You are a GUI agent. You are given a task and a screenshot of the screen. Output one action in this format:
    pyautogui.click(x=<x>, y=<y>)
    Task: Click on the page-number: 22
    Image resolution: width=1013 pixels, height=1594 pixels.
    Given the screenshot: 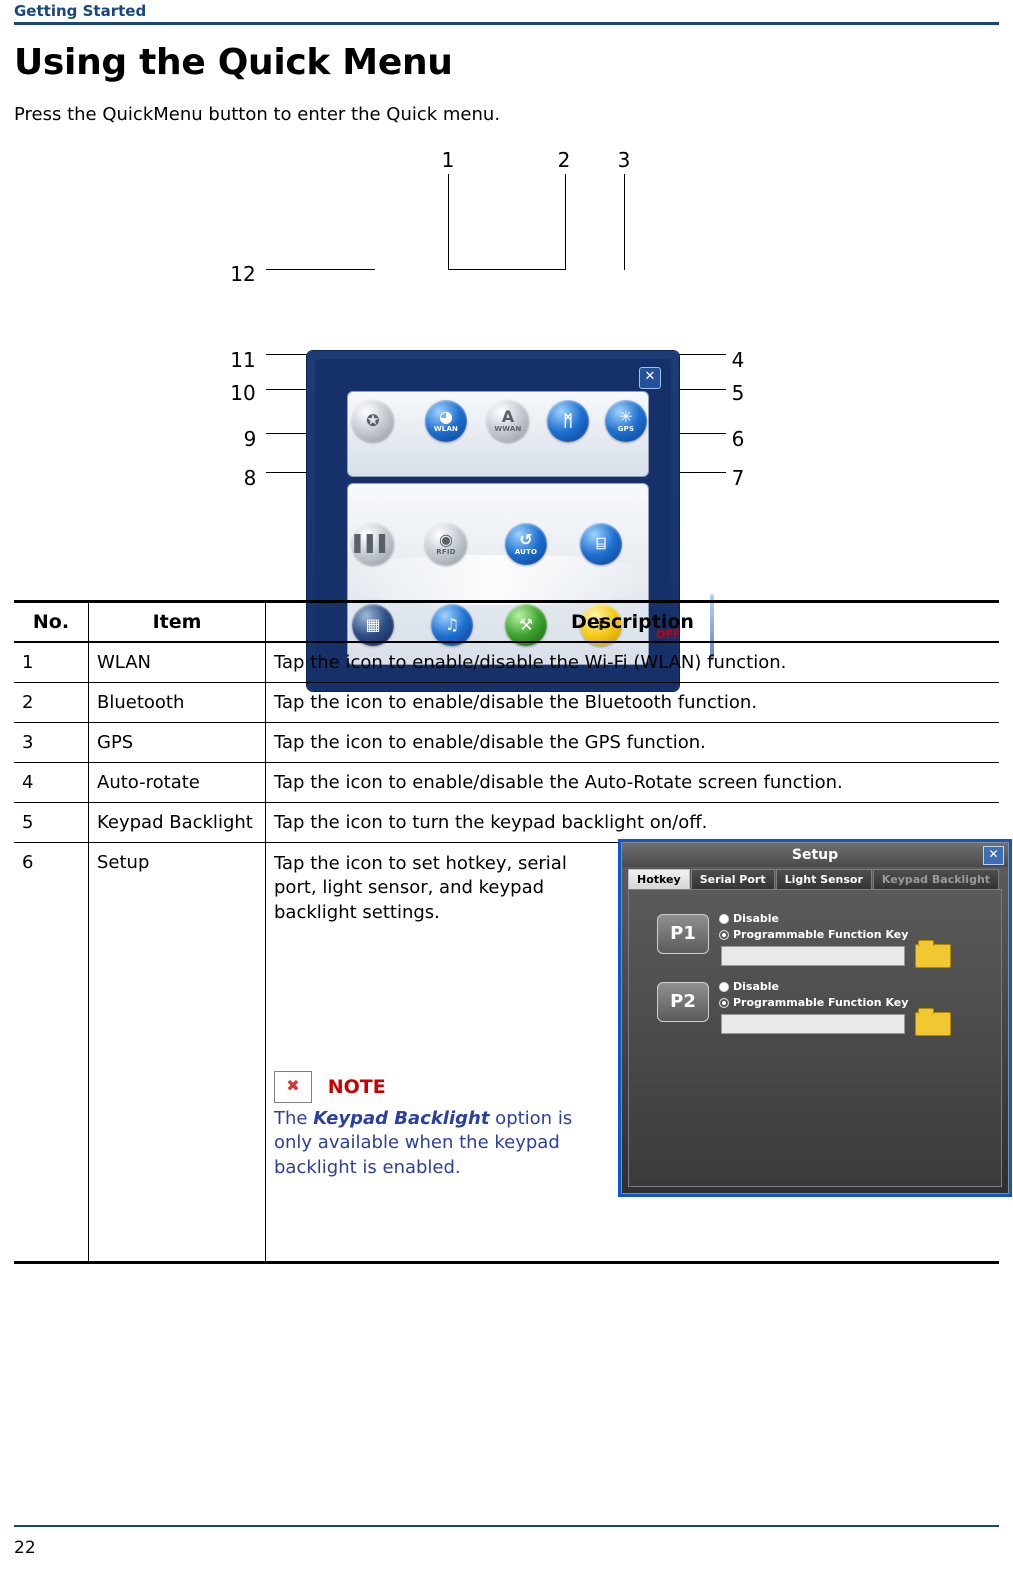 What is the action you would take?
    pyautogui.click(x=25, y=1548)
    